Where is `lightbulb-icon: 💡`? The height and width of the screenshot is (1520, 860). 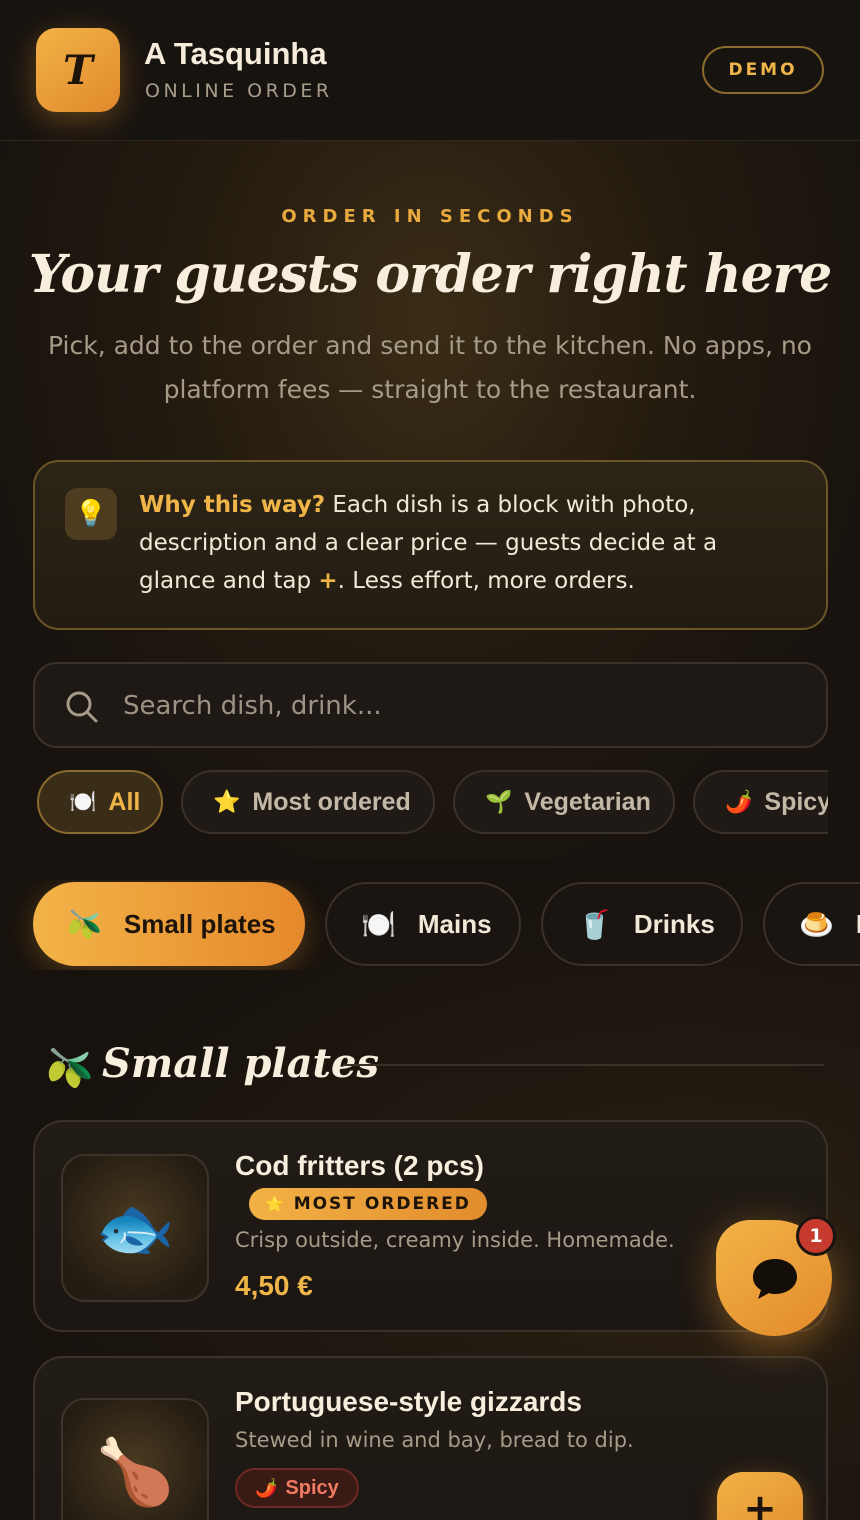
lightbulb-icon: 💡 is located at coordinates (91, 514).